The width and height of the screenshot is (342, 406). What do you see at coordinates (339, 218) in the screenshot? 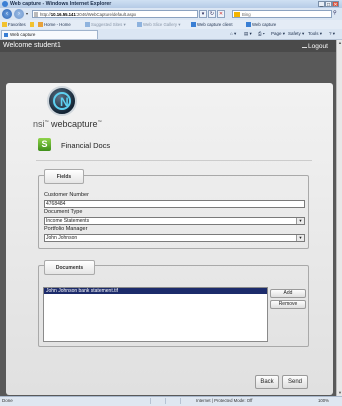
I see `vertical-scrollbar: ▲ ▼` at bounding box center [339, 218].